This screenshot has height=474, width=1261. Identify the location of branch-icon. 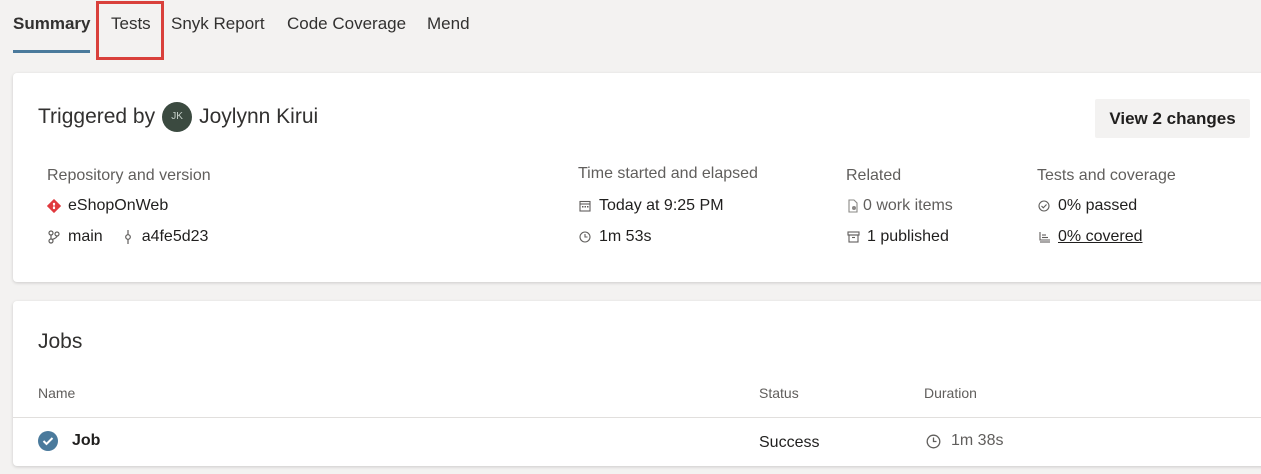
(54, 237).